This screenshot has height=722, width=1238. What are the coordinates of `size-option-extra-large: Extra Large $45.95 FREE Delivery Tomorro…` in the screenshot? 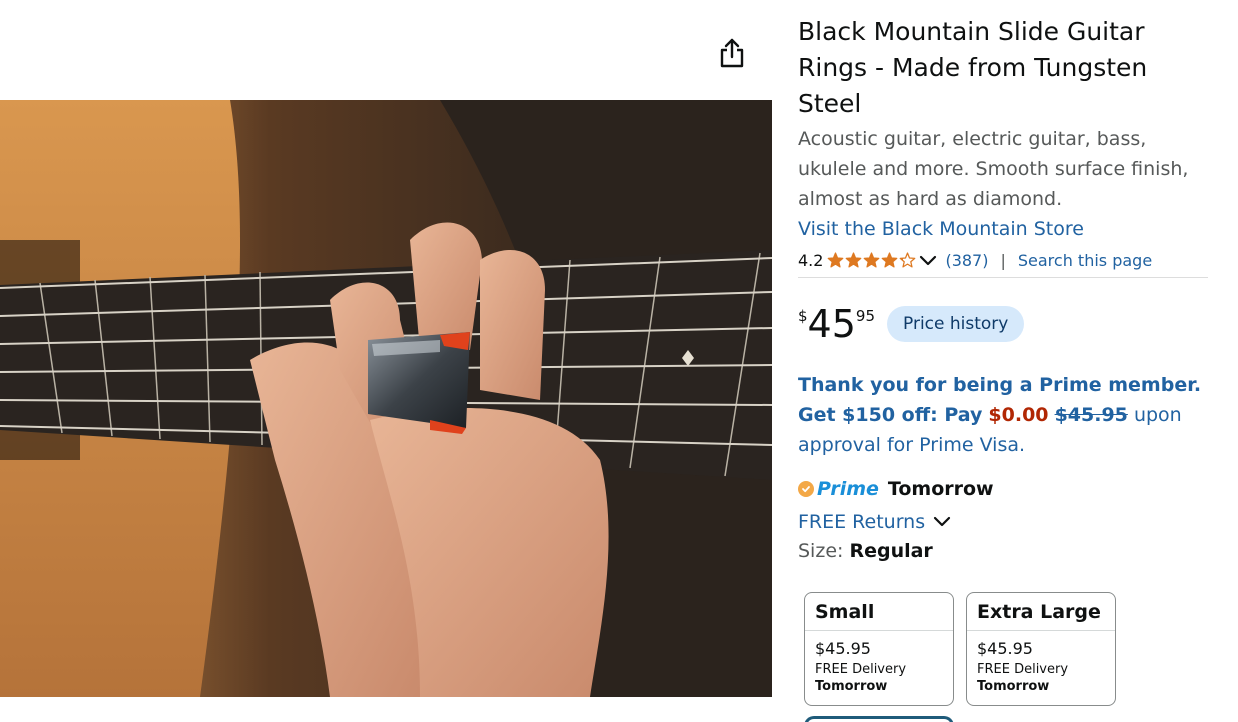 It's located at (1041, 649).